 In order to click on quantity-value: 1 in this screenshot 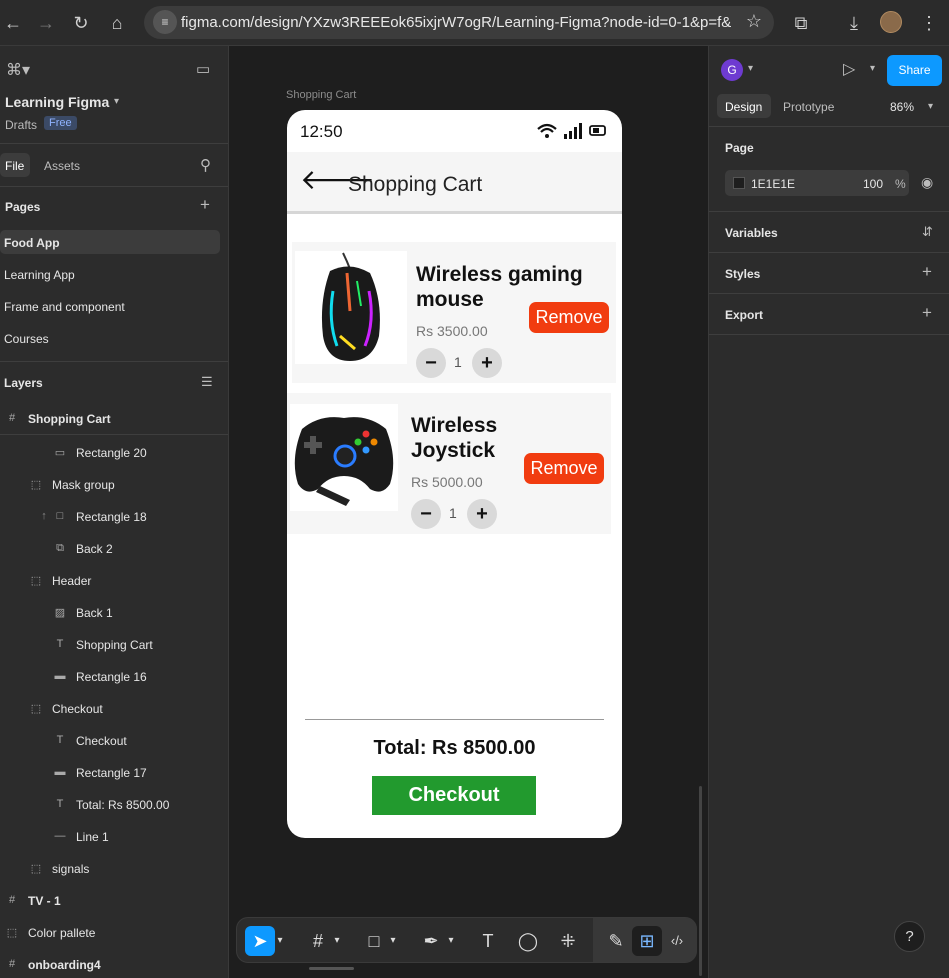, I will do `click(458, 362)`.